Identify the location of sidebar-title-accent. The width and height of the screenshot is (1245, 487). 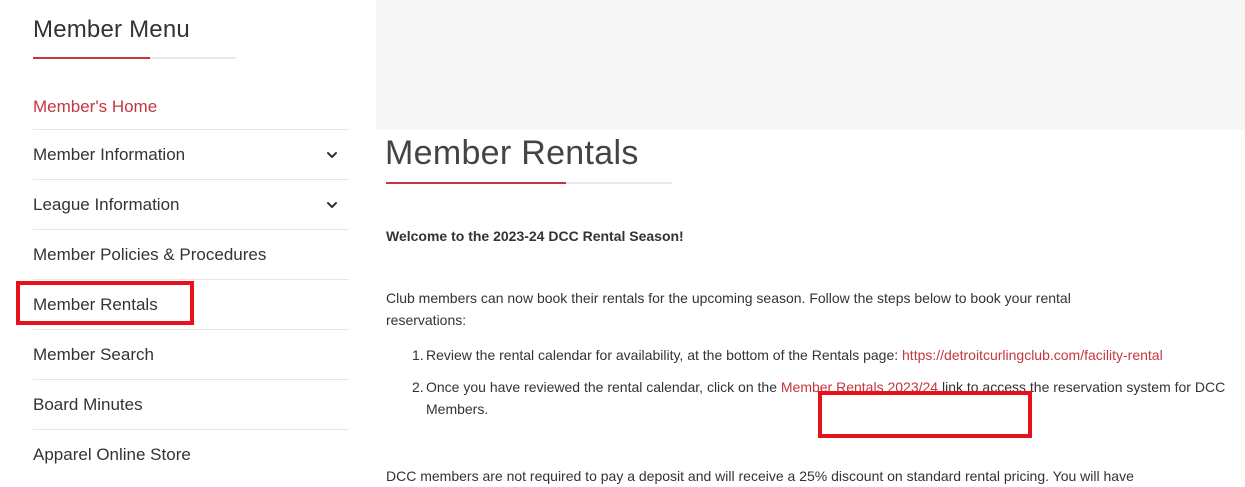
(91, 58).